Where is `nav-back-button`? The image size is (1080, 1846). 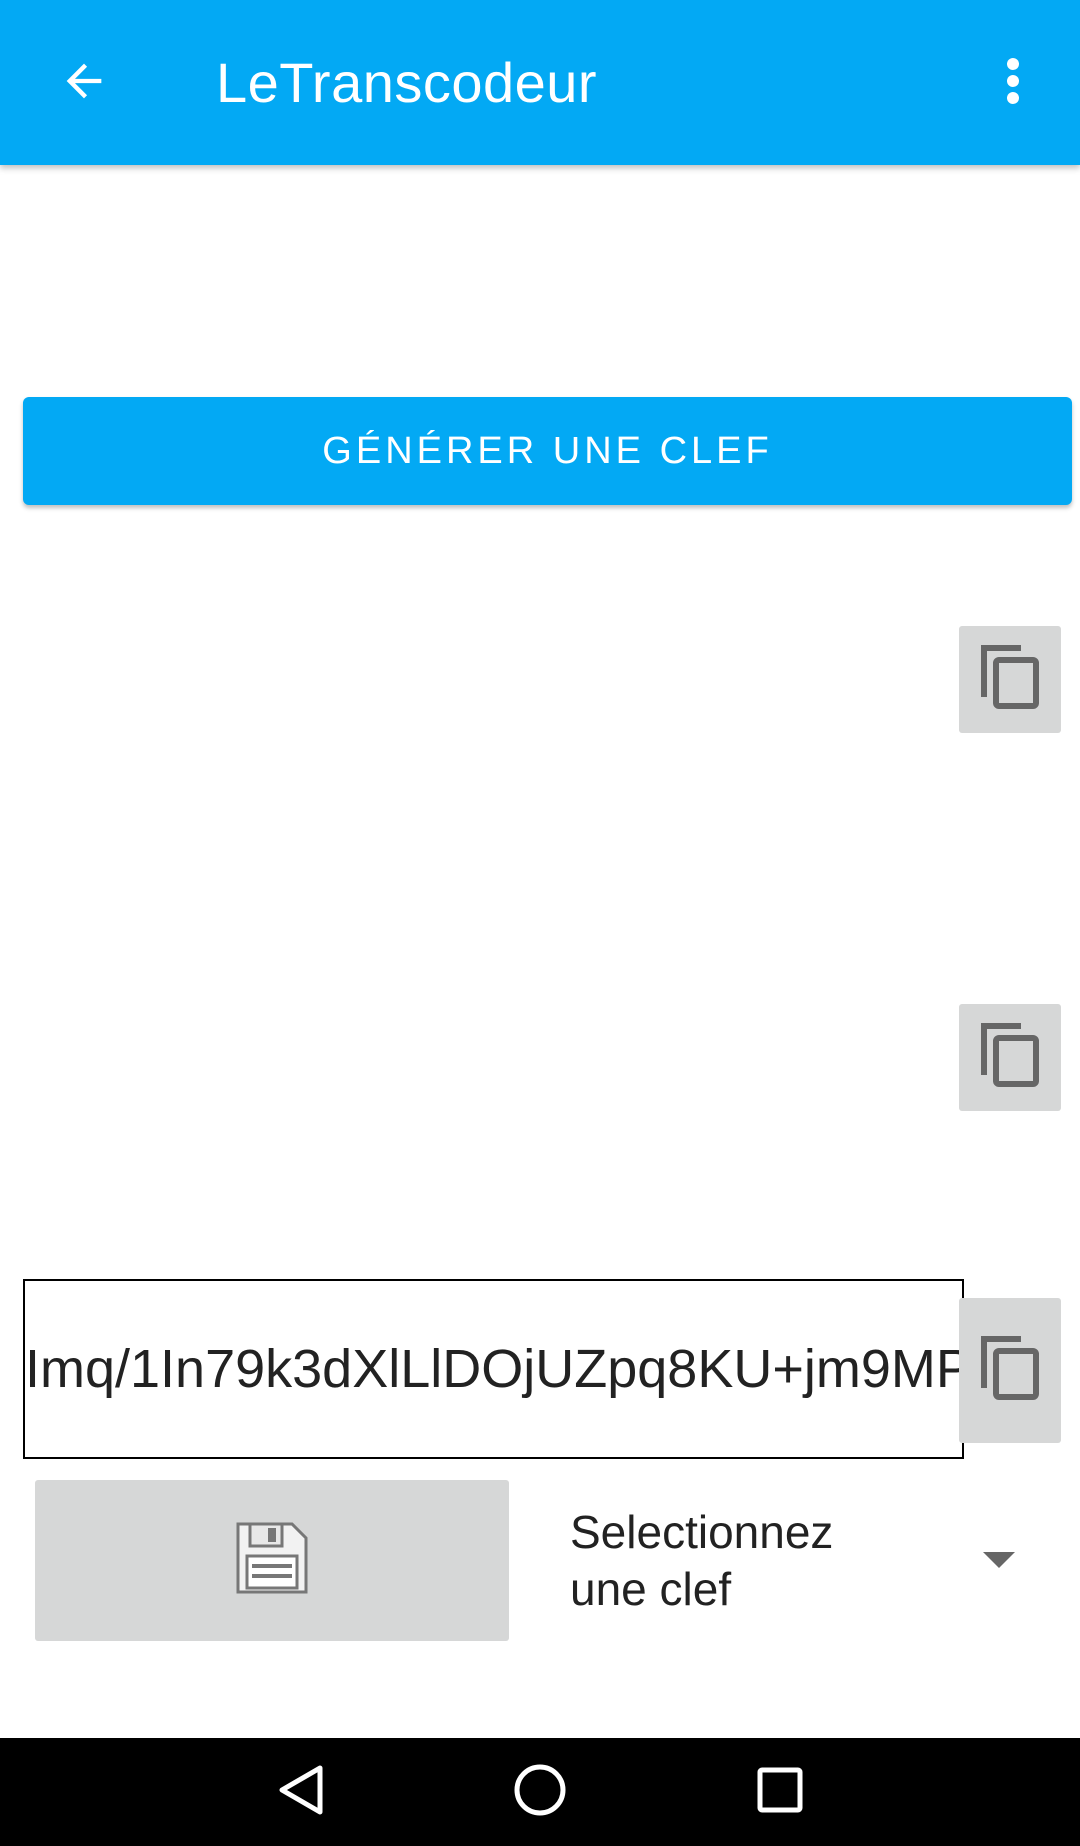 nav-back-button is located at coordinates (300, 1792).